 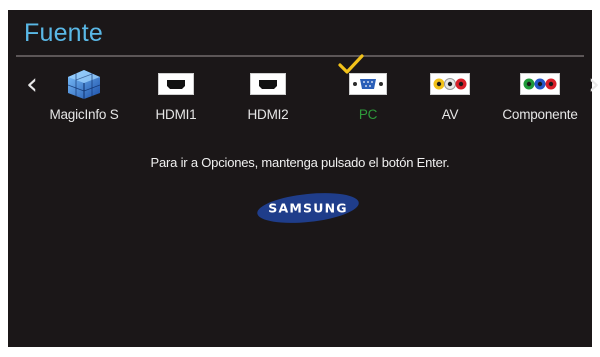 I want to click on scroll-right-arrow-icon: ›, so click(x=592, y=85).